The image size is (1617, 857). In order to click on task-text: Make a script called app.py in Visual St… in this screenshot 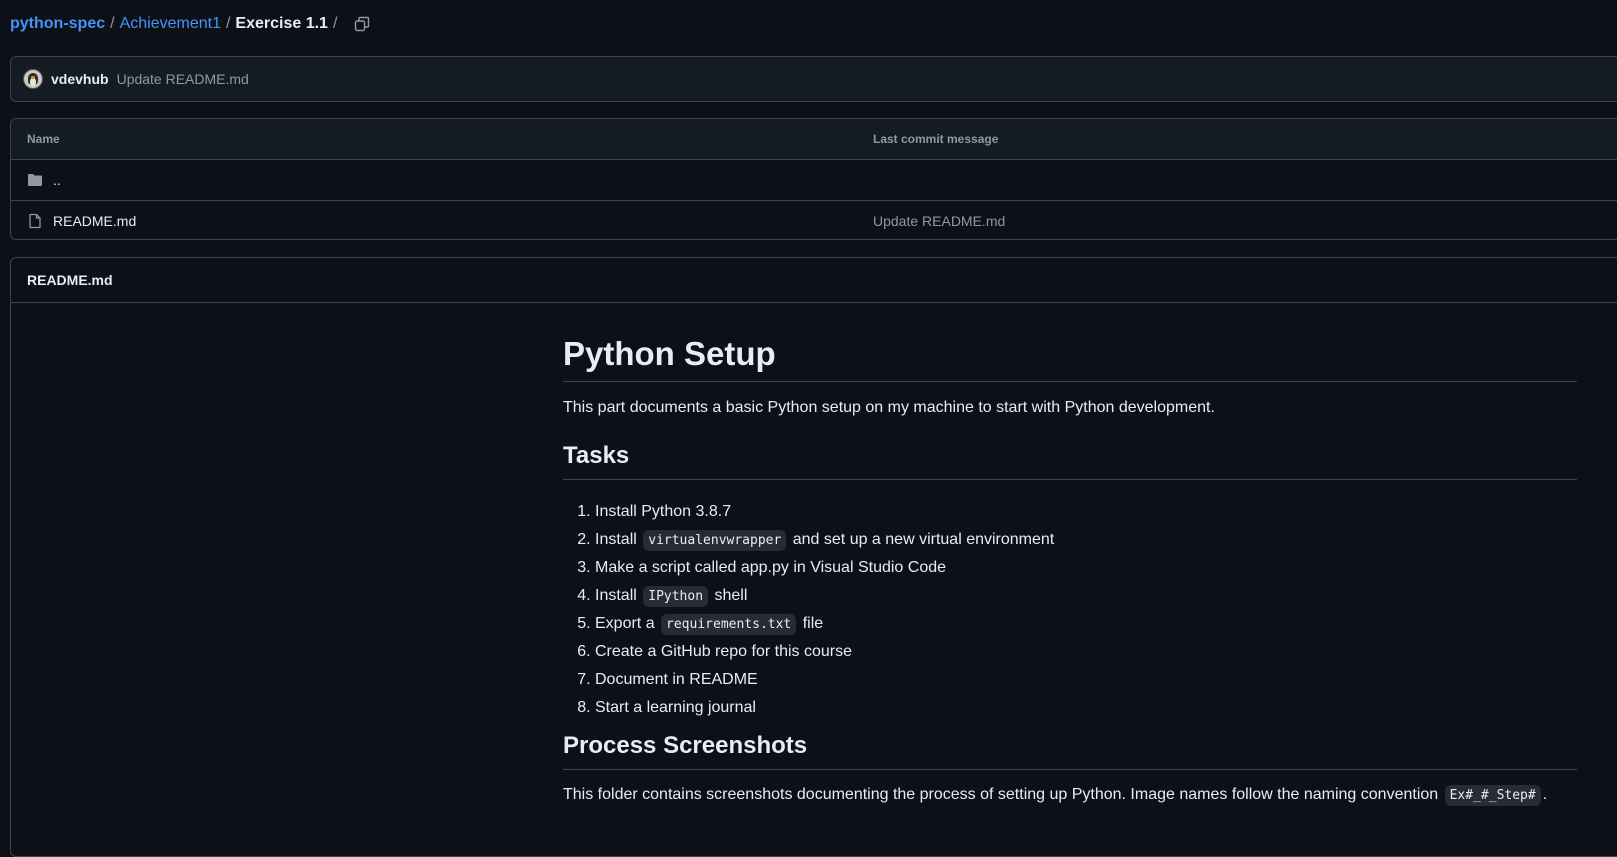, I will do `click(771, 567)`.